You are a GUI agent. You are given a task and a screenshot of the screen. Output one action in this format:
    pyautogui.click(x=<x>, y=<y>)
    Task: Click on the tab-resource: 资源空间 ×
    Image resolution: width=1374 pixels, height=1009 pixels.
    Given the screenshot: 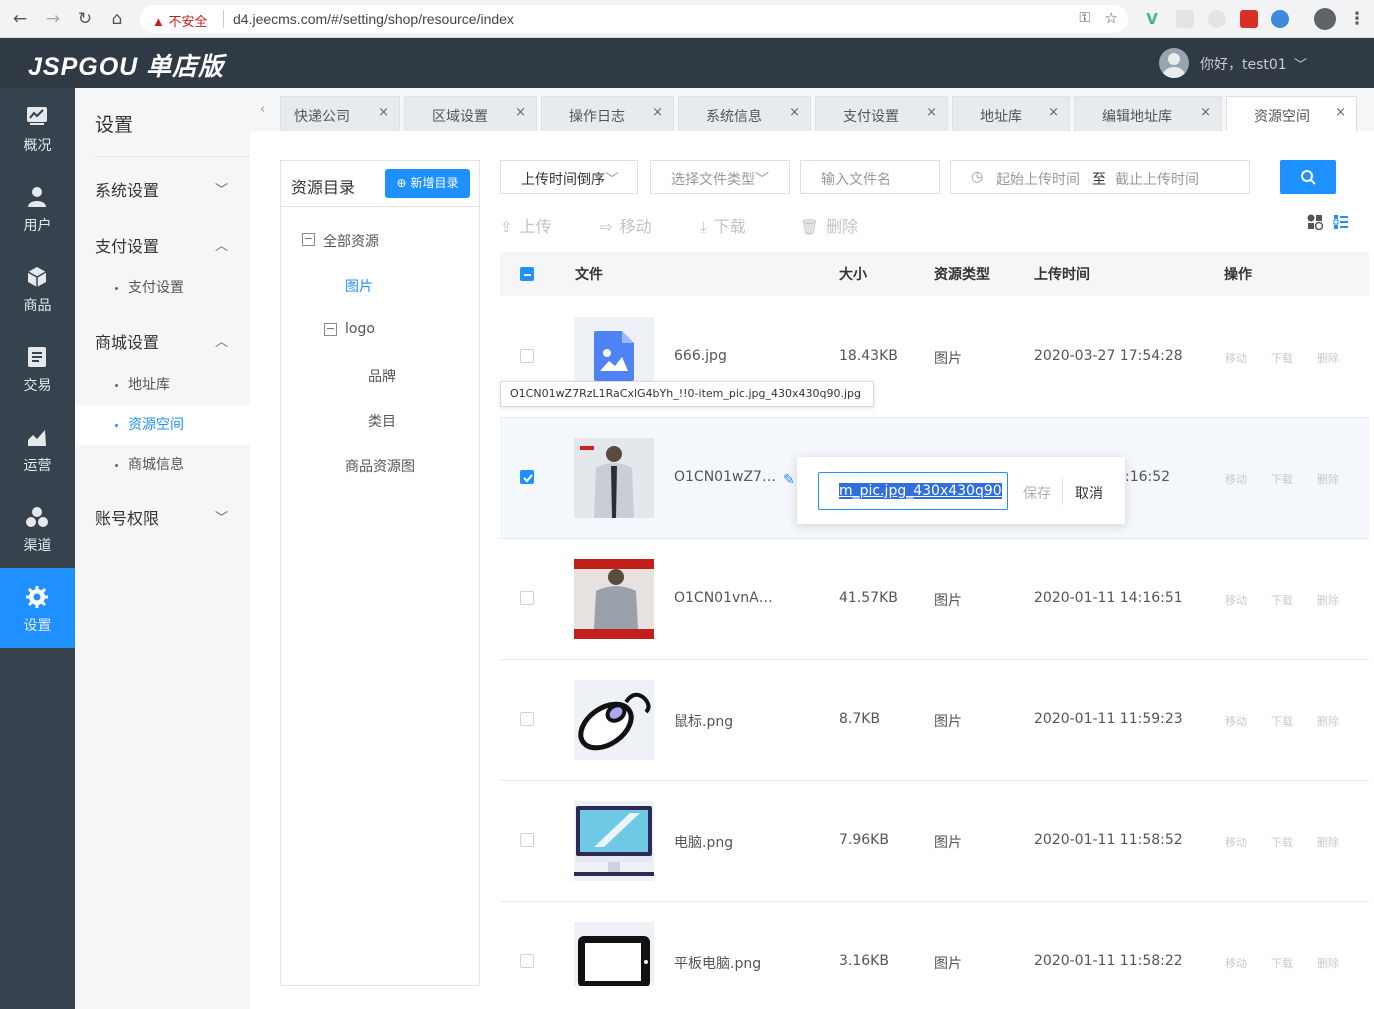 What is the action you would take?
    pyautogui.click(x=1291, y=113)
    